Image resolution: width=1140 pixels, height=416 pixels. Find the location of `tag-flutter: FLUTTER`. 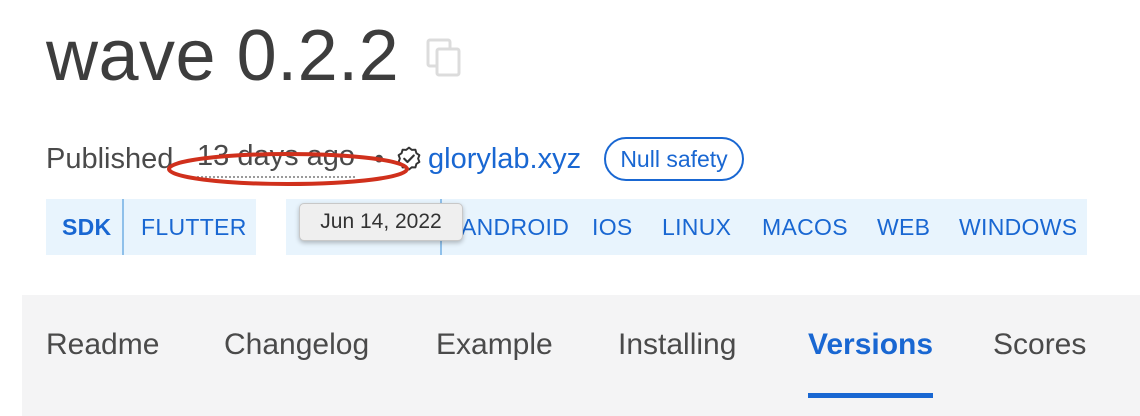

tag-flutter: FLUTTER is located at coordinates (194, 227).